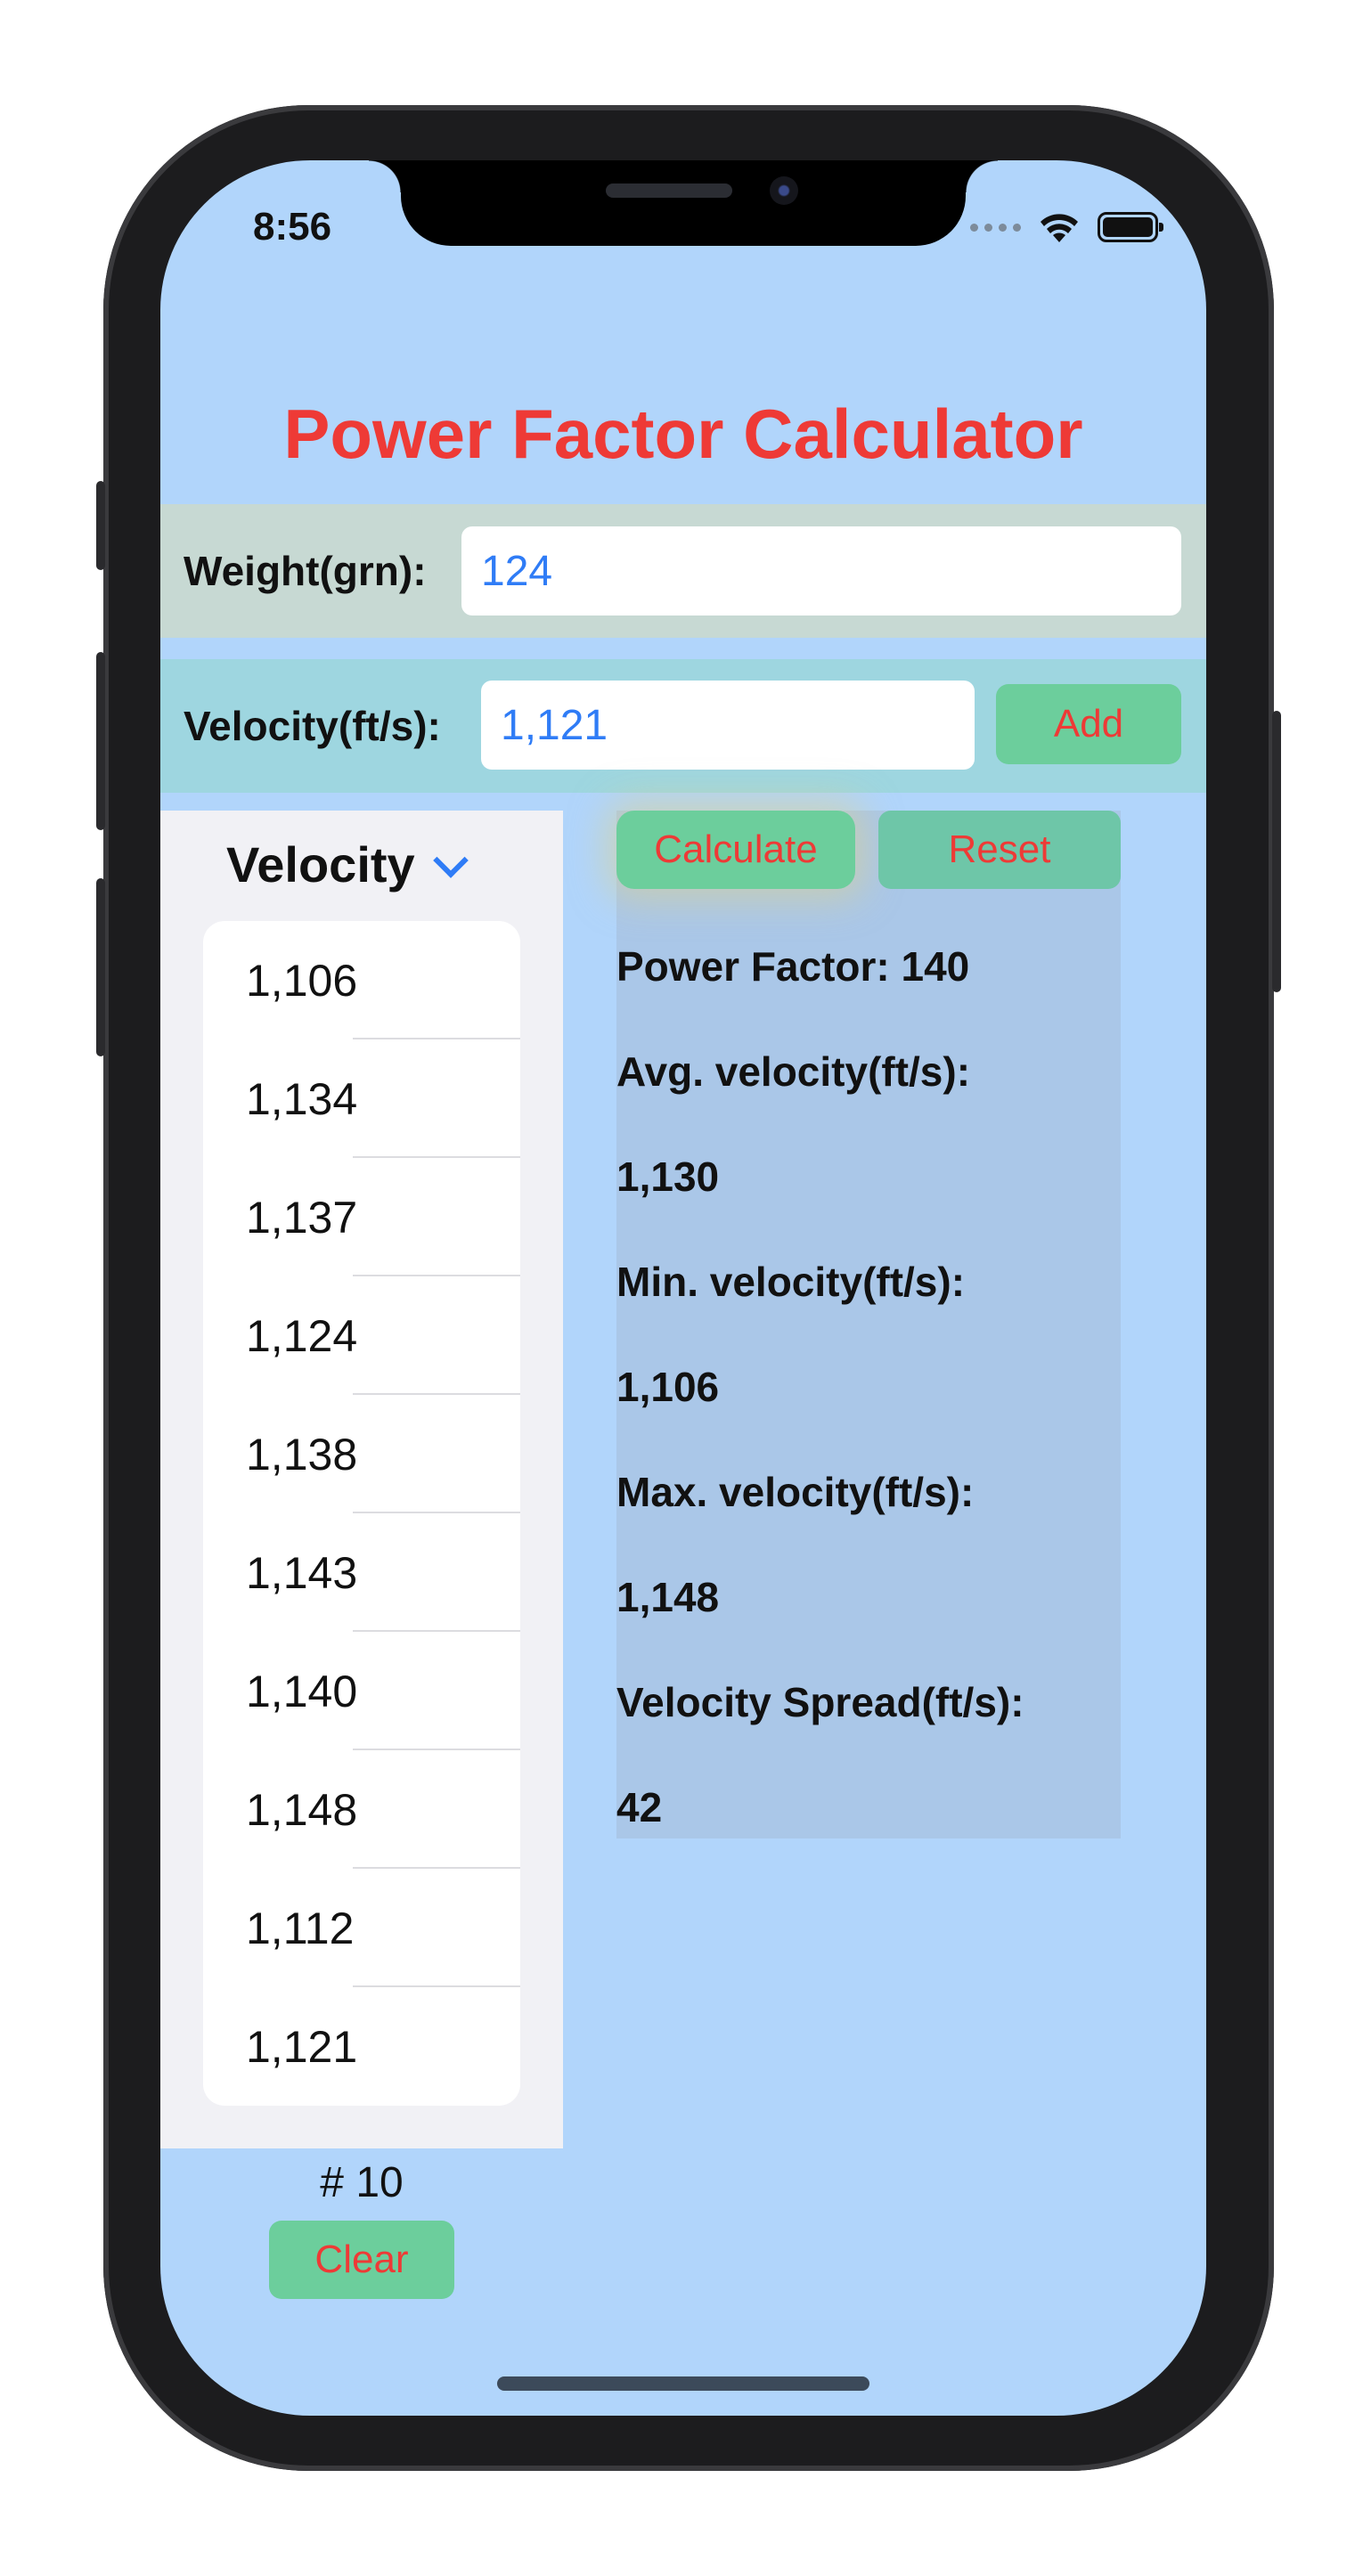 The image size is (1363, 2576). I want to click on weight-row: Weight(grn): 124, so click(683, 571).